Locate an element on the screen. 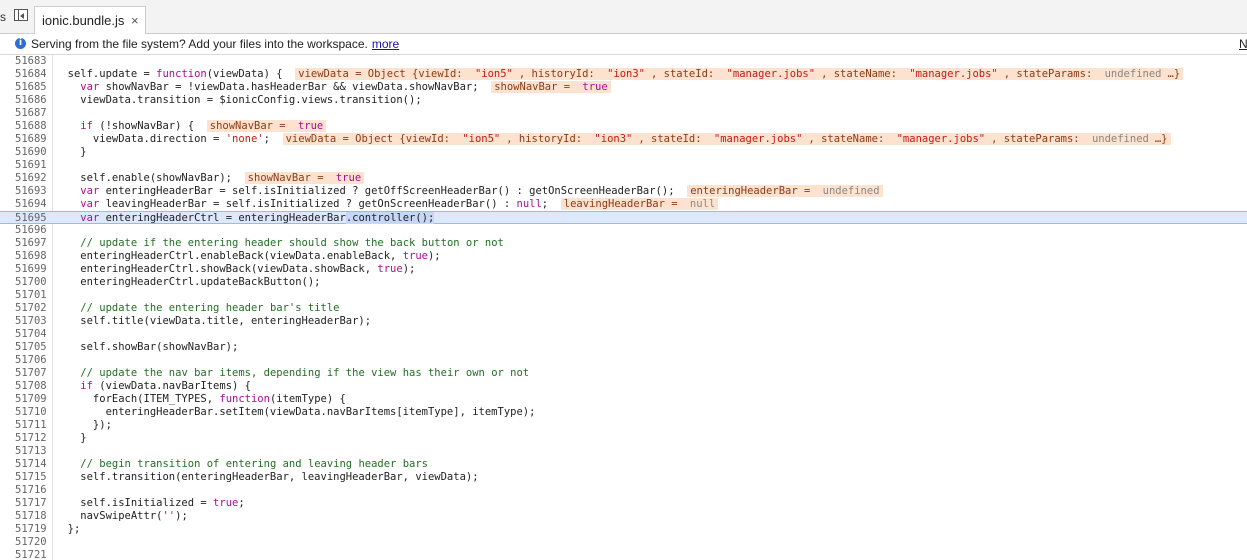  line-number: 51696 is located at coordinates (31, 230).